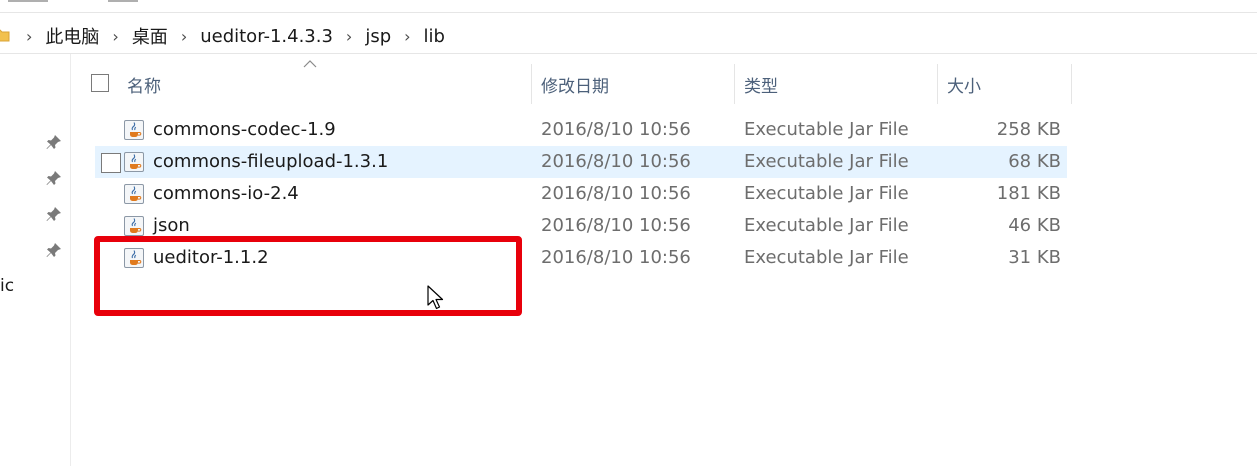 The image size is (1257, 466). What do you see at coordinates (150, 36) in the screenshot?
I see `breadcrumb-desktop: 桌面` at bounding box center [150, 36].